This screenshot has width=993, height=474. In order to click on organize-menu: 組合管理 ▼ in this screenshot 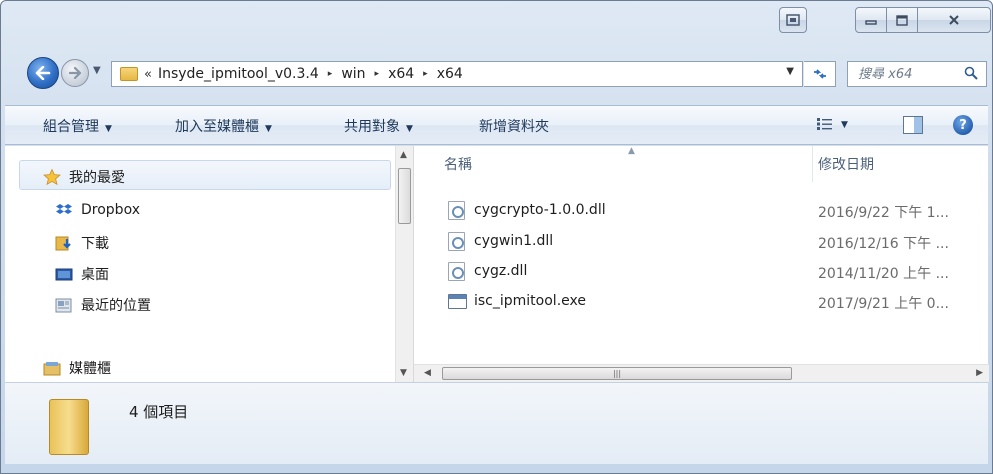, I will do `click(77, 126)`.